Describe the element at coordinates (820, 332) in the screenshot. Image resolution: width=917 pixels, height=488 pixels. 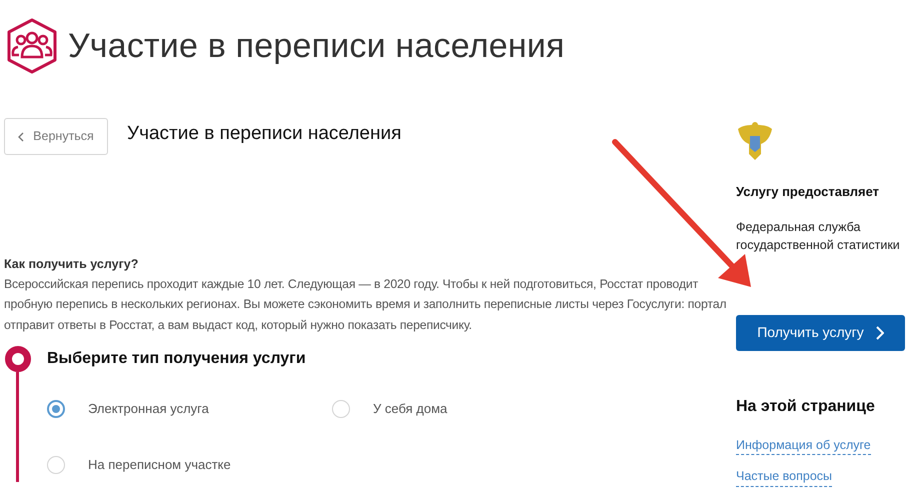
I see `get-service-button: Получить услугу` at that location.